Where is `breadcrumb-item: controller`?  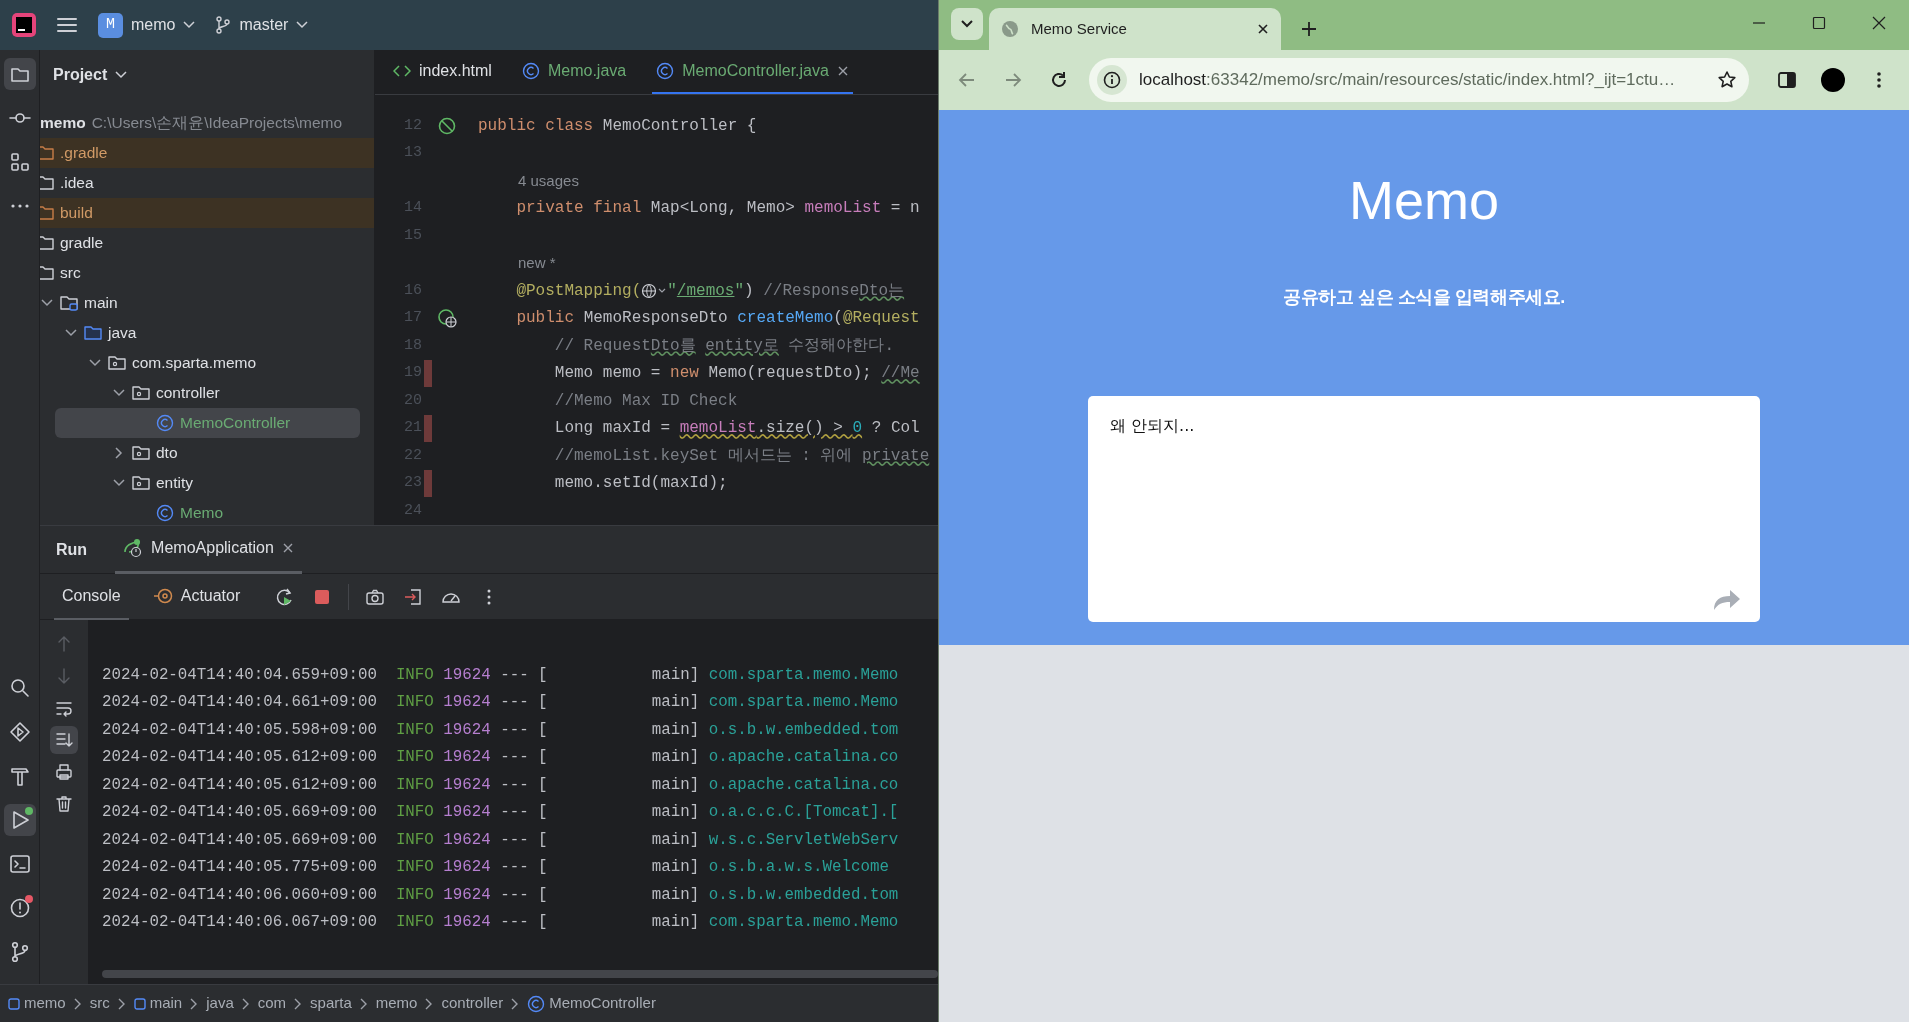
breadcrumb-item: controller is located at coordinates (472, 1003).